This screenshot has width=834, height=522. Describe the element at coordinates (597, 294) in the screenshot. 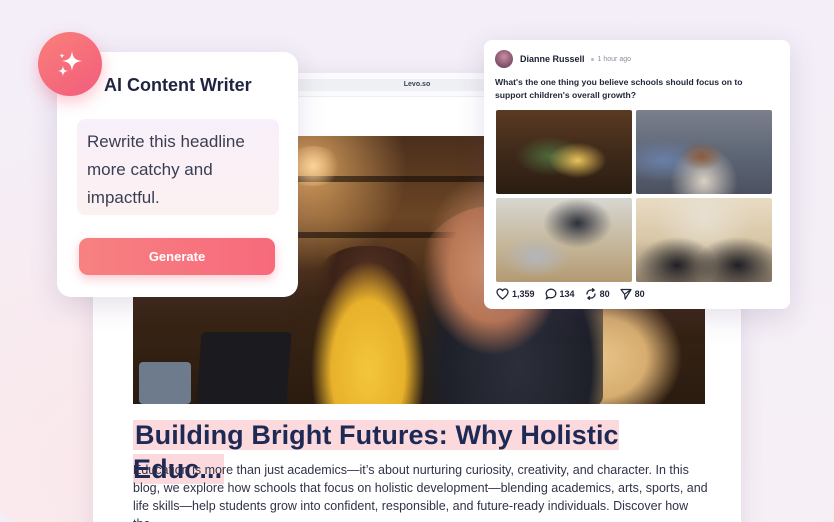

I see `repost-button: 80` at that location.